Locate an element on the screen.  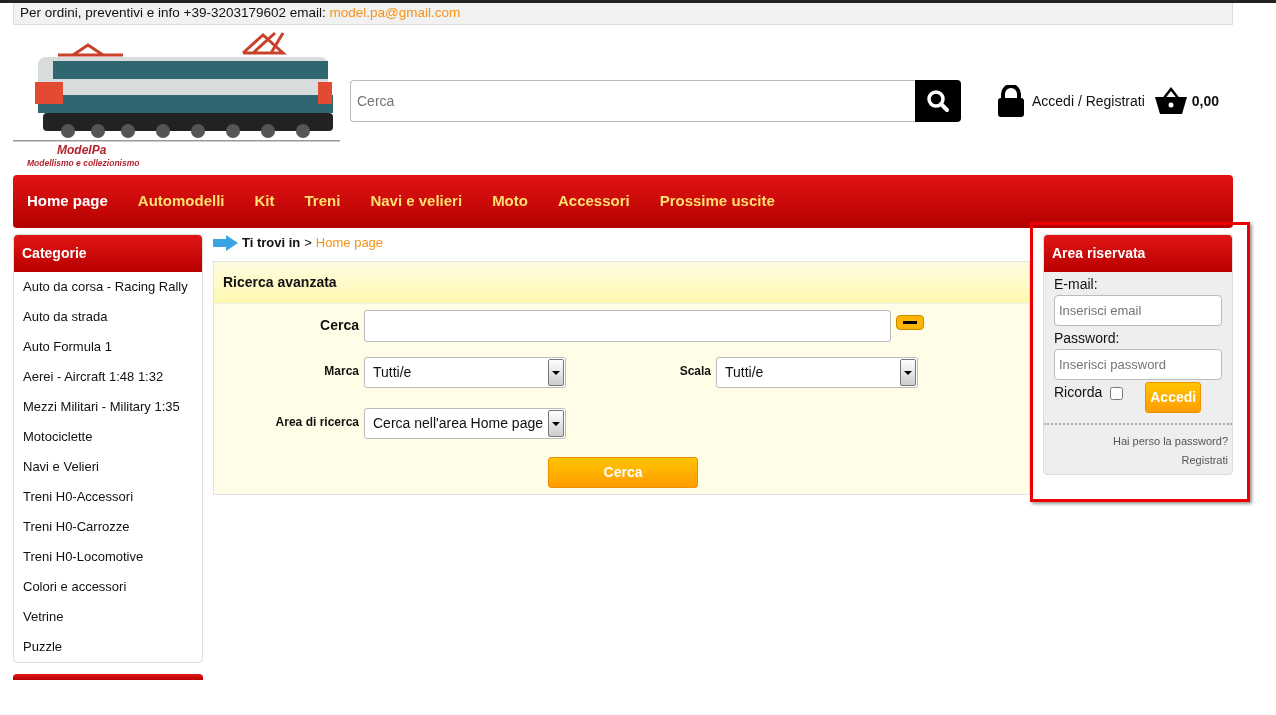
nav-link: Moto is located at coordinates (510, 201).